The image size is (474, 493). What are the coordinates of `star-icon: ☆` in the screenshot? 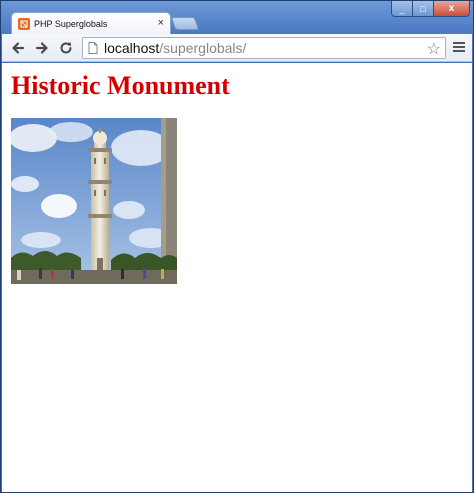 It's located at (434, 49).